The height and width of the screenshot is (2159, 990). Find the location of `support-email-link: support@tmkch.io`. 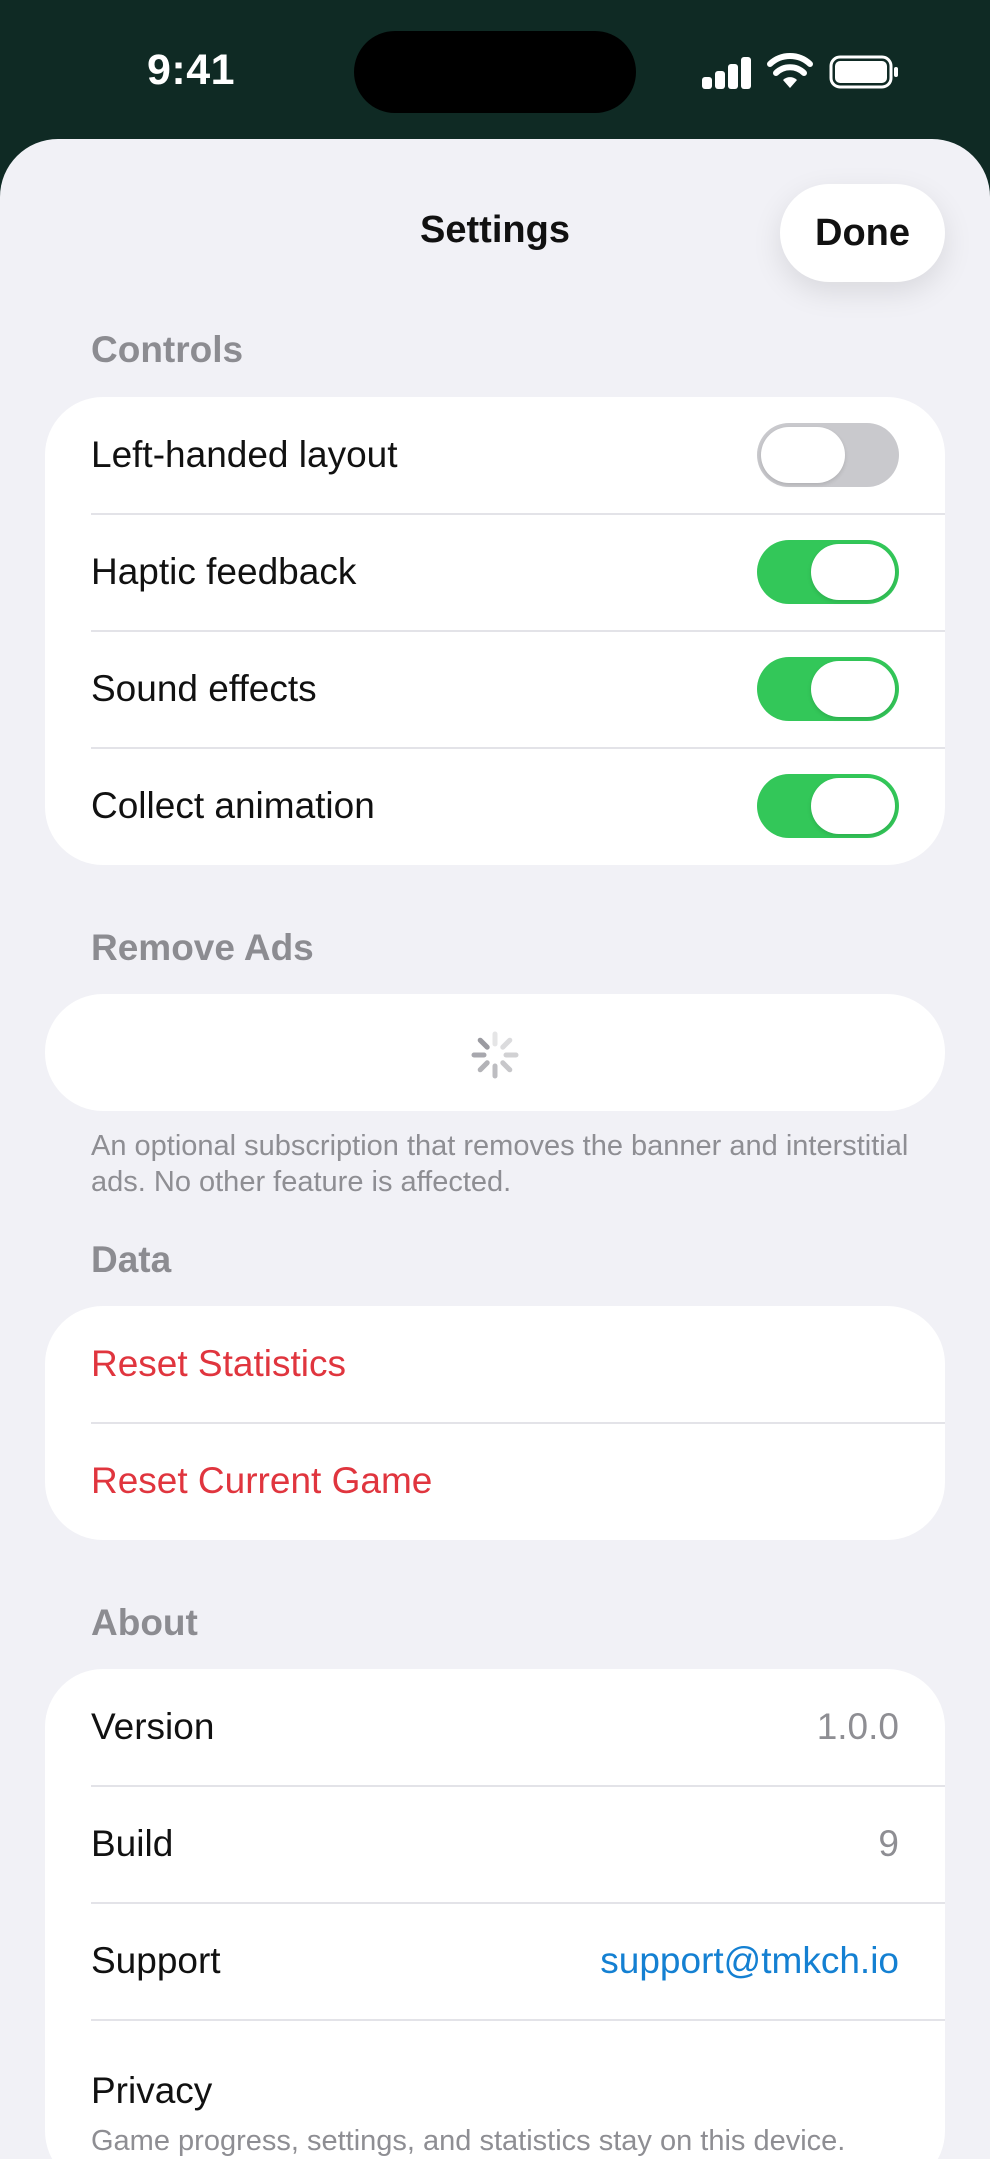

support-email-link: support@tmkch.io is located at coordinates (749, 1961).